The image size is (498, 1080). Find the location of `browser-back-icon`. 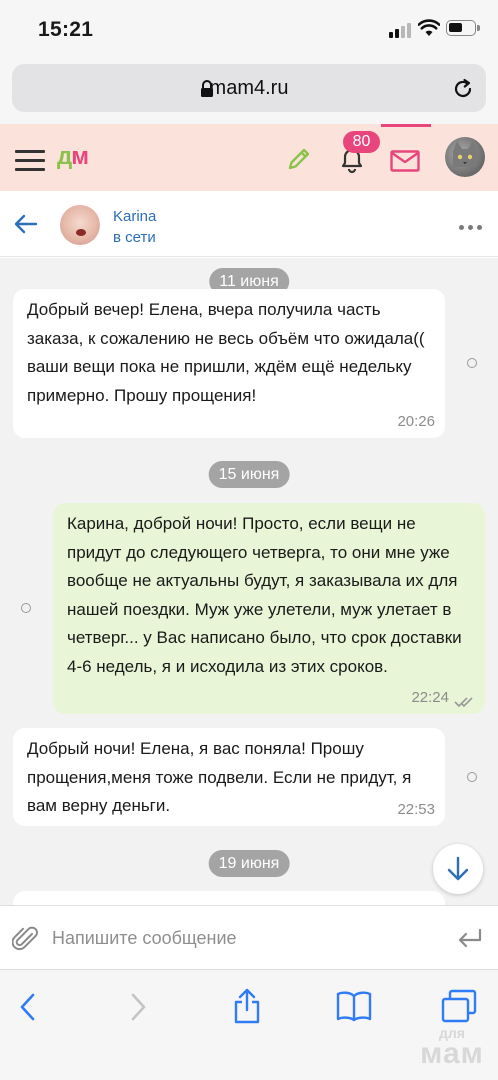

browser-back-icon is located at coordinates (28, 1007).